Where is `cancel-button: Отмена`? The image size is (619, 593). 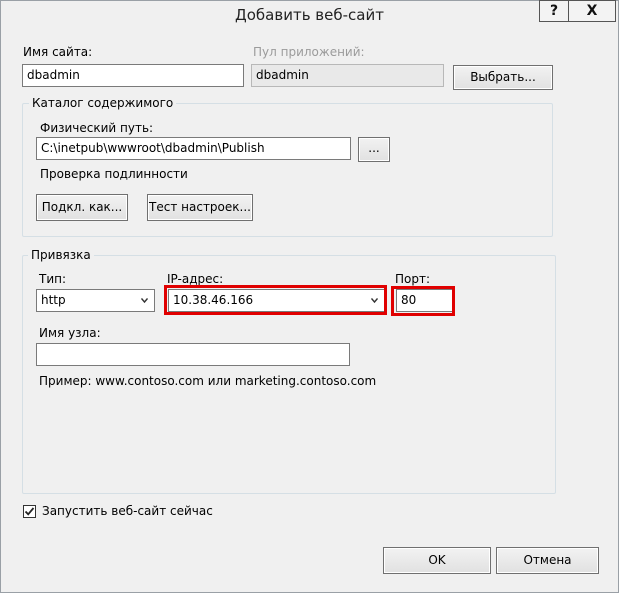 cancel-button: Отмена is located at coordinates (547, 560).